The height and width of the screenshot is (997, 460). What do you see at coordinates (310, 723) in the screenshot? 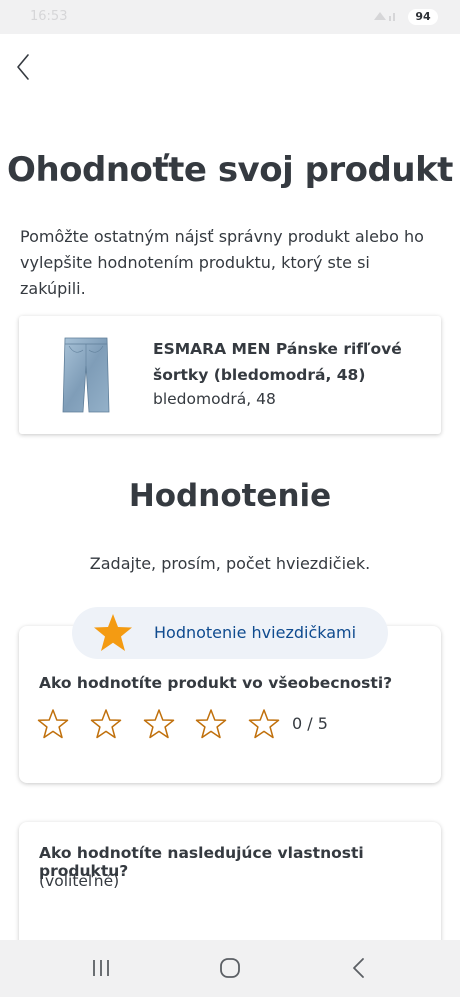
I see `rating-score: 0 / 5` at bounding box center [310, 723].